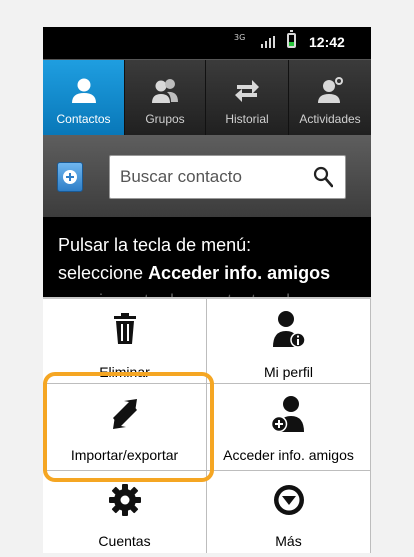 This screenshot has width=414, height=557. I want to click on menu-item-eliminar: Eliminar, so click(125, 341).